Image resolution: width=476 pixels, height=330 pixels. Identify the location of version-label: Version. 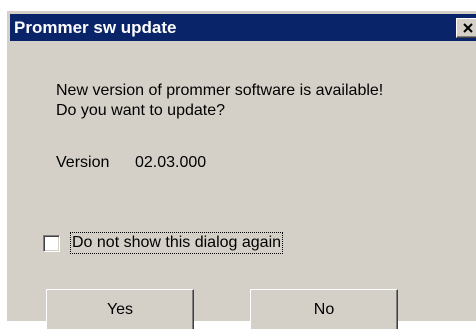
(83, 162).